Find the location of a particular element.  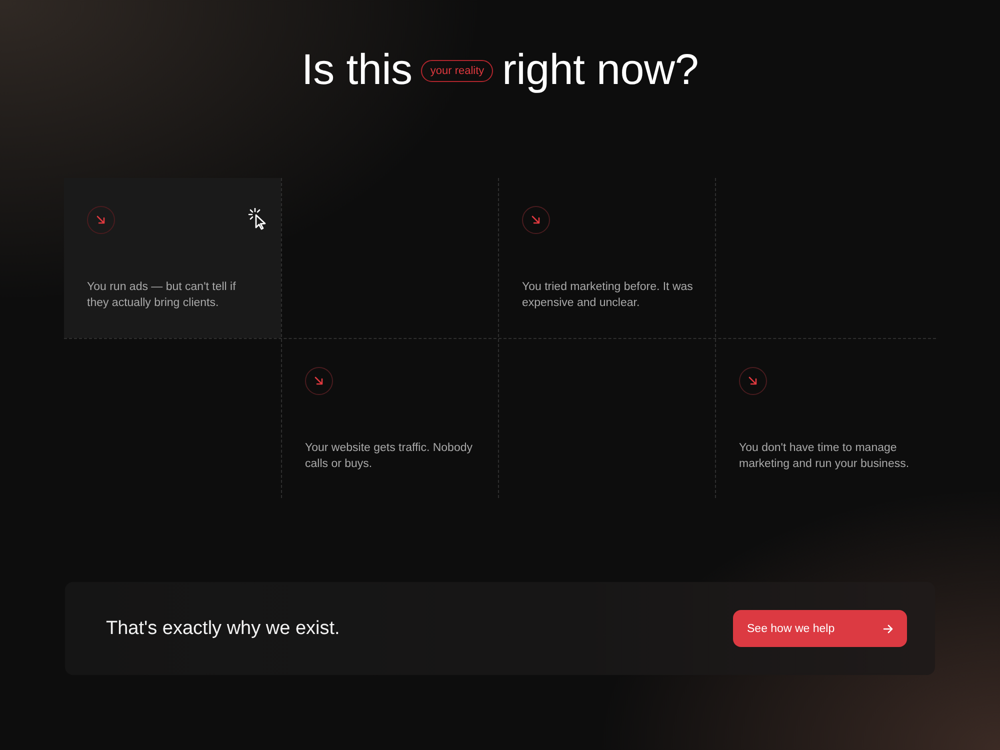

heading-text: right now? is located at coordinates (600, 70).